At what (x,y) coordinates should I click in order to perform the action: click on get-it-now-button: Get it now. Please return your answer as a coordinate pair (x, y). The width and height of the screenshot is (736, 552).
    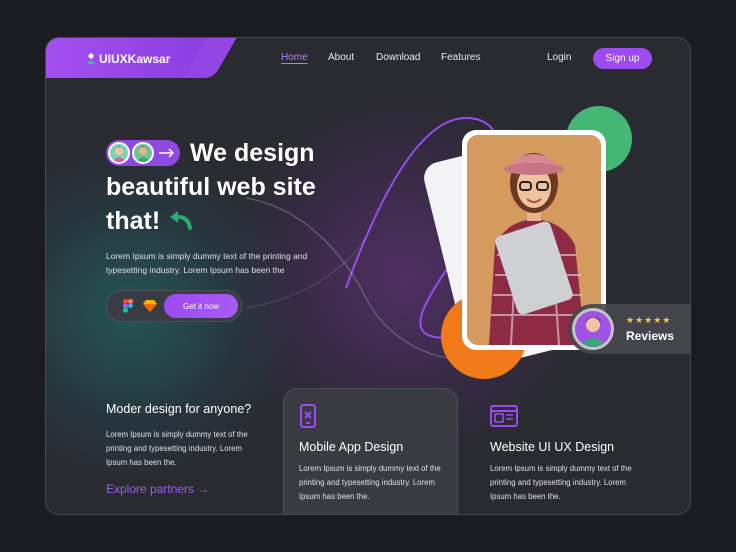
    Looking at the image, I should click on (201, 306).